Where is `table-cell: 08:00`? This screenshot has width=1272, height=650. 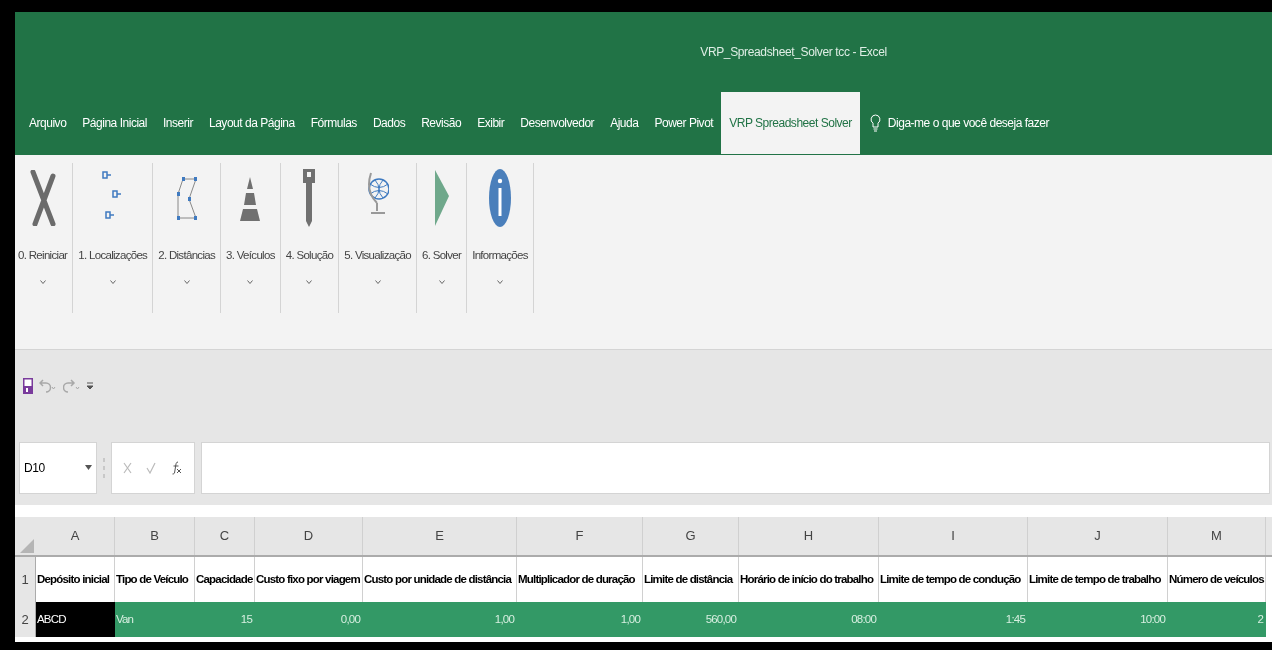
table-cell: 08:00 is located at coordinates (809, 619).